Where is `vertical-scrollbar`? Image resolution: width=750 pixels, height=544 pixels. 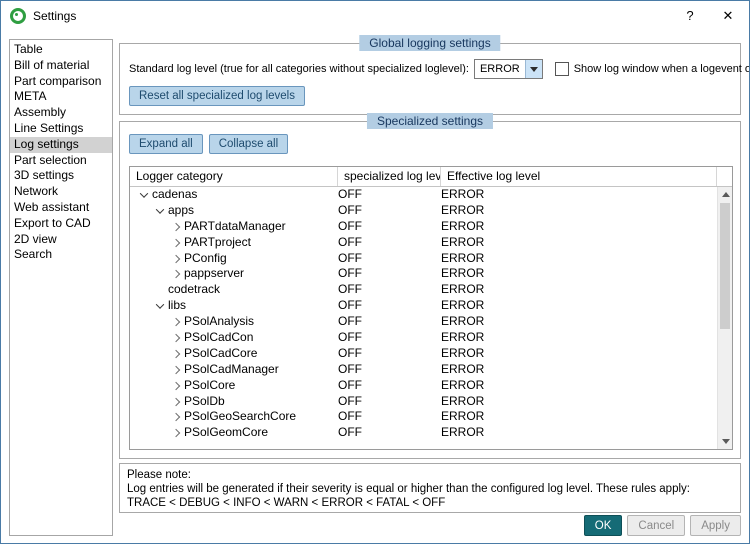
vertical-scrollbar is located at coordinates (724, 318).